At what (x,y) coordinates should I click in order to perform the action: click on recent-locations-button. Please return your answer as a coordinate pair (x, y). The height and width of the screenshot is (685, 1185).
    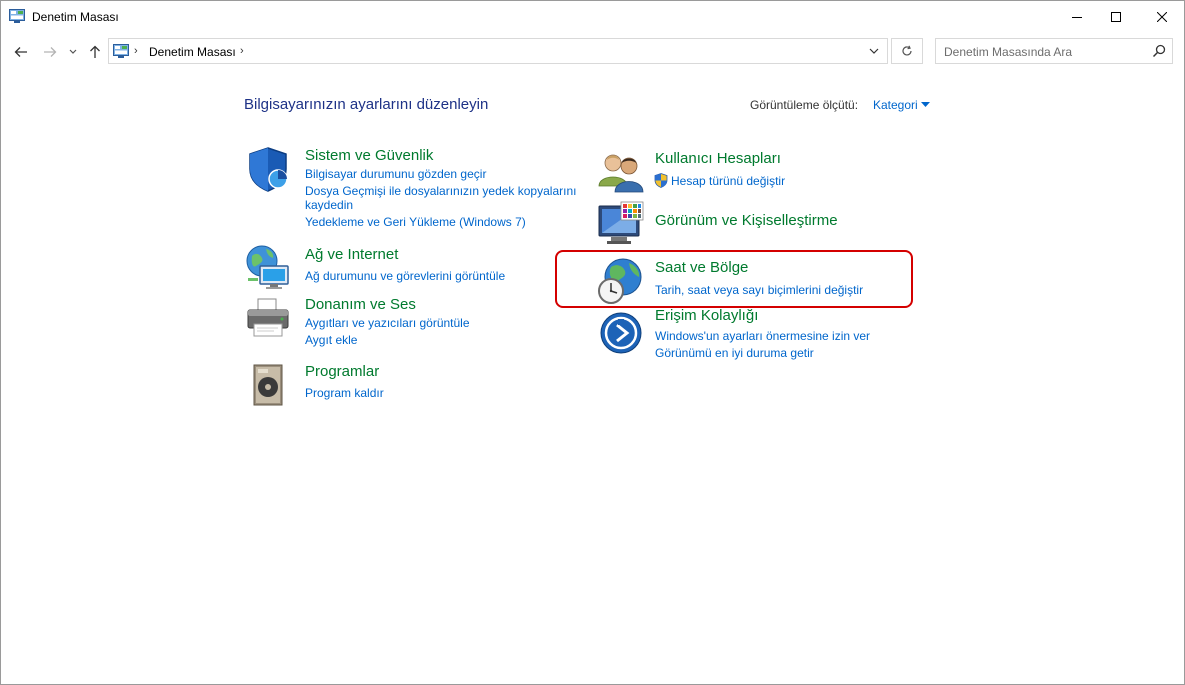
    Looking at the image, I should click on (73, 52).